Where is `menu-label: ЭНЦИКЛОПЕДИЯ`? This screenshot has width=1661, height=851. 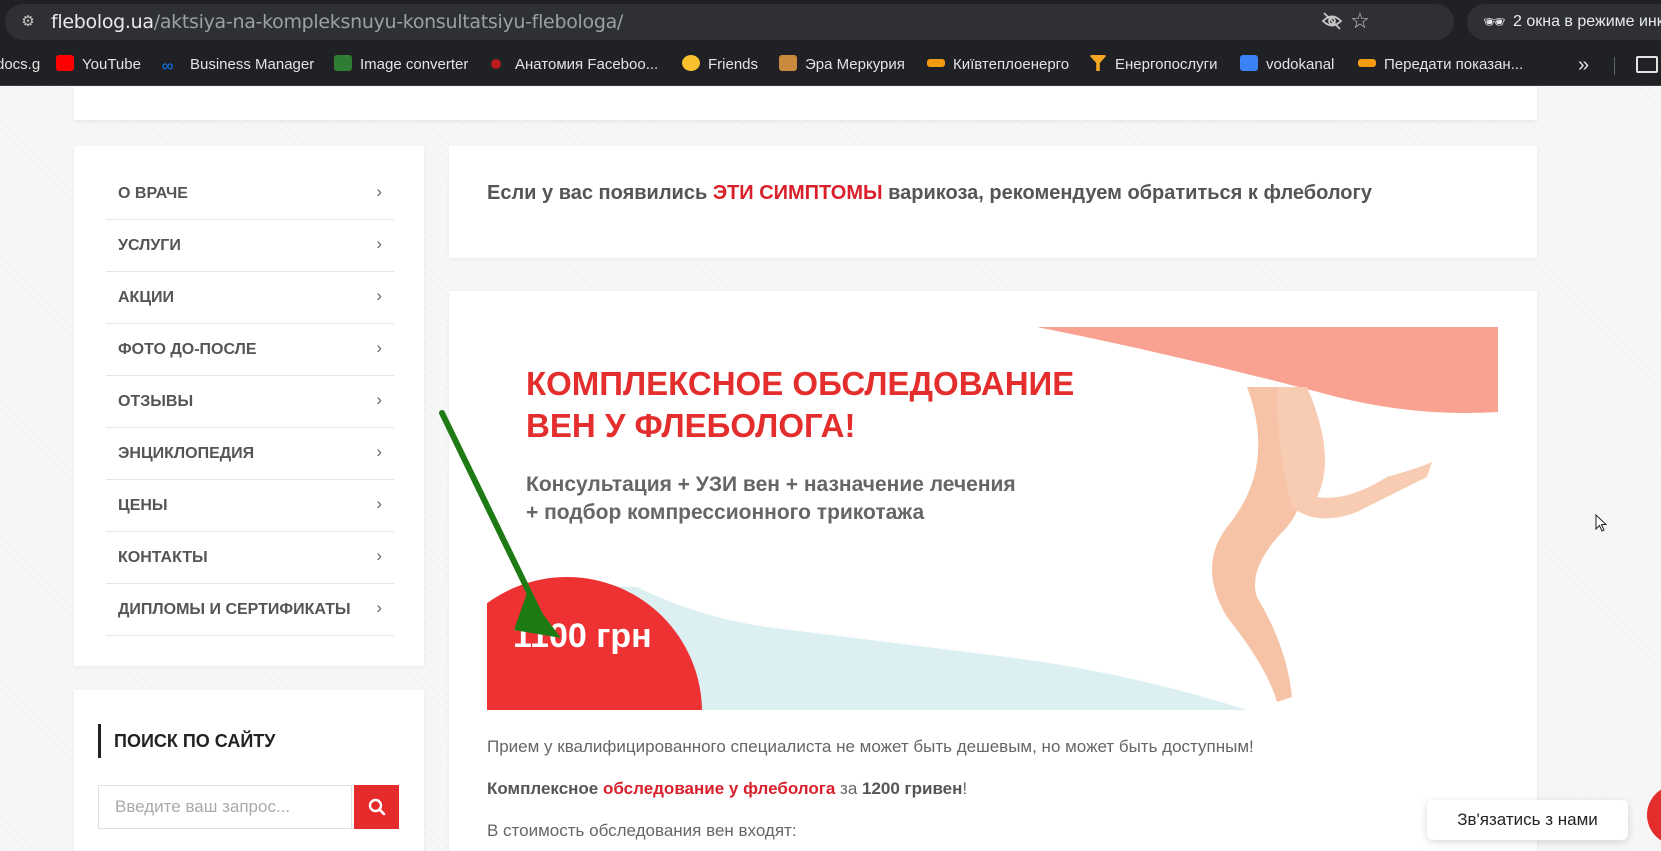
menu-label: ЭНЦИКЛОПЕДИЯ is located at coordinates (186, 453).